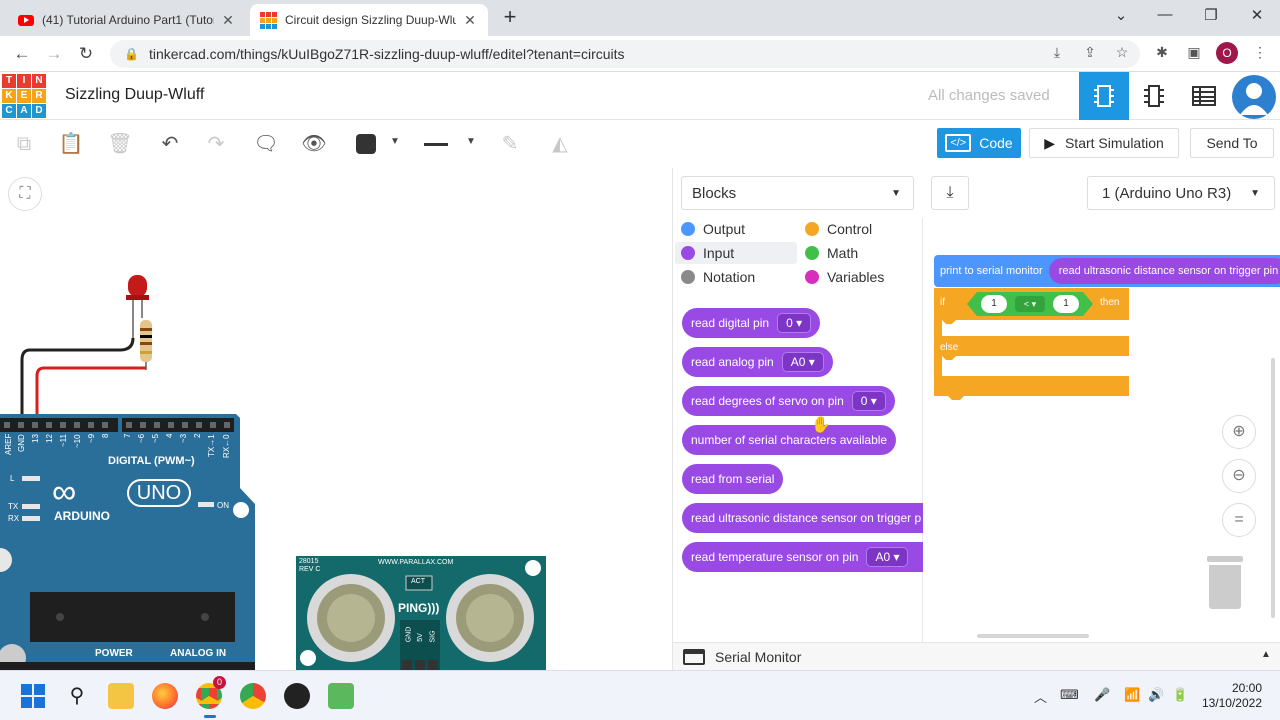  What do you see at coordinates (170, 144) in the screenshot?
I see `undo-icon: ↶` at bounding box center [170, 144].